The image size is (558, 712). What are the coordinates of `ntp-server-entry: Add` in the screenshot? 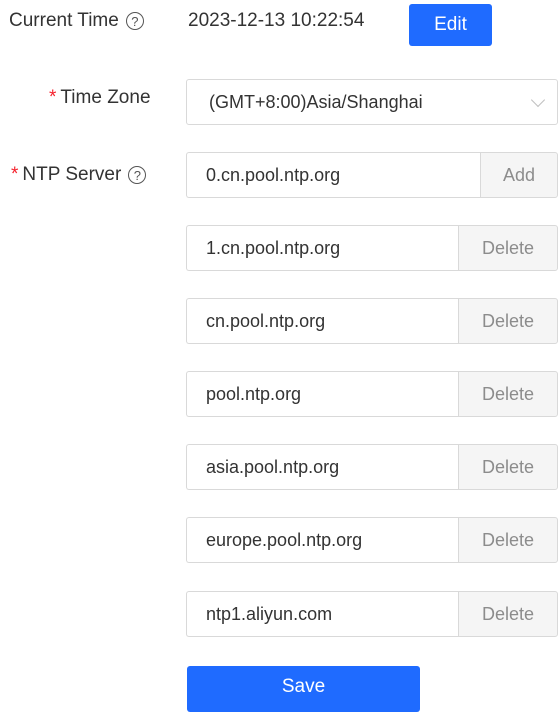 It's located at (372, 175).